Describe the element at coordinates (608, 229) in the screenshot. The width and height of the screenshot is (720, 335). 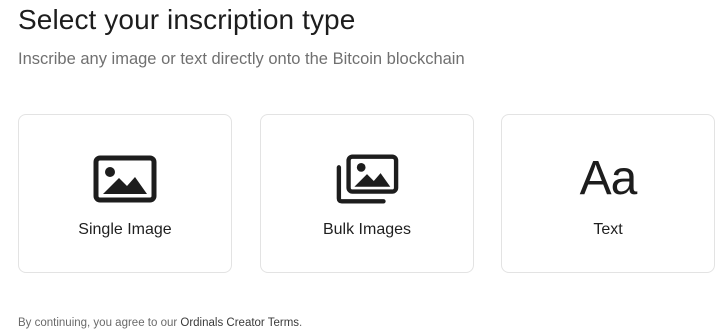
I see `text-label: Text` at that location.